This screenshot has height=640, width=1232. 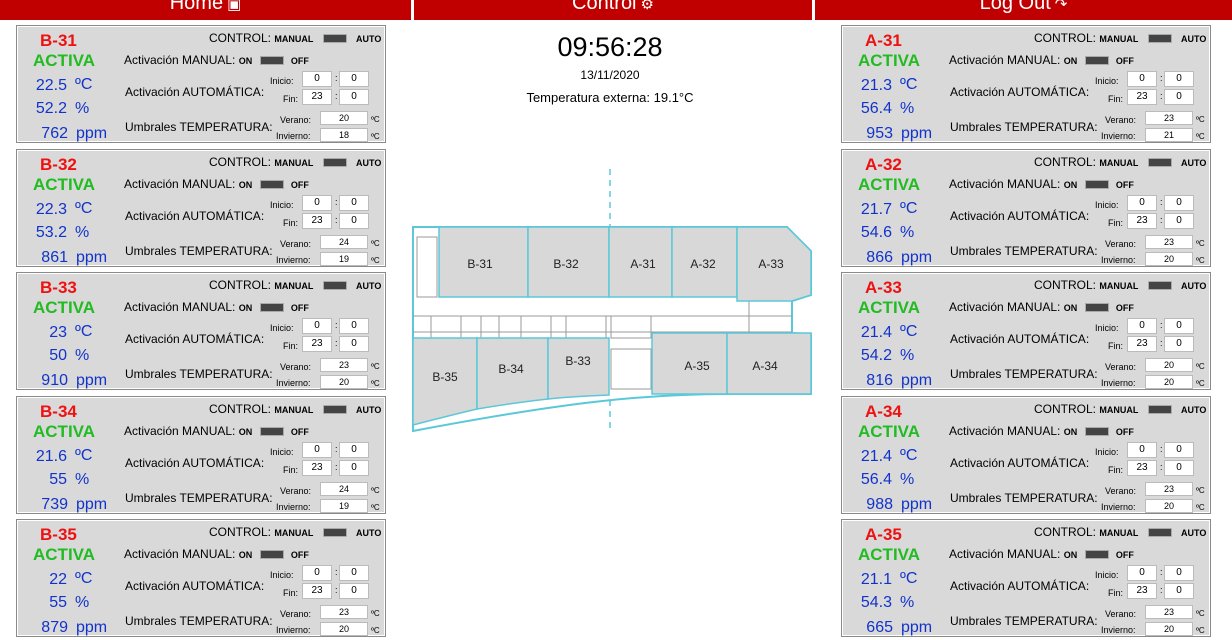 What do you see at coordinates (909, 578) in the screenshot?
I see `temperature-unit: ºC` at bounding box center [909, 578].